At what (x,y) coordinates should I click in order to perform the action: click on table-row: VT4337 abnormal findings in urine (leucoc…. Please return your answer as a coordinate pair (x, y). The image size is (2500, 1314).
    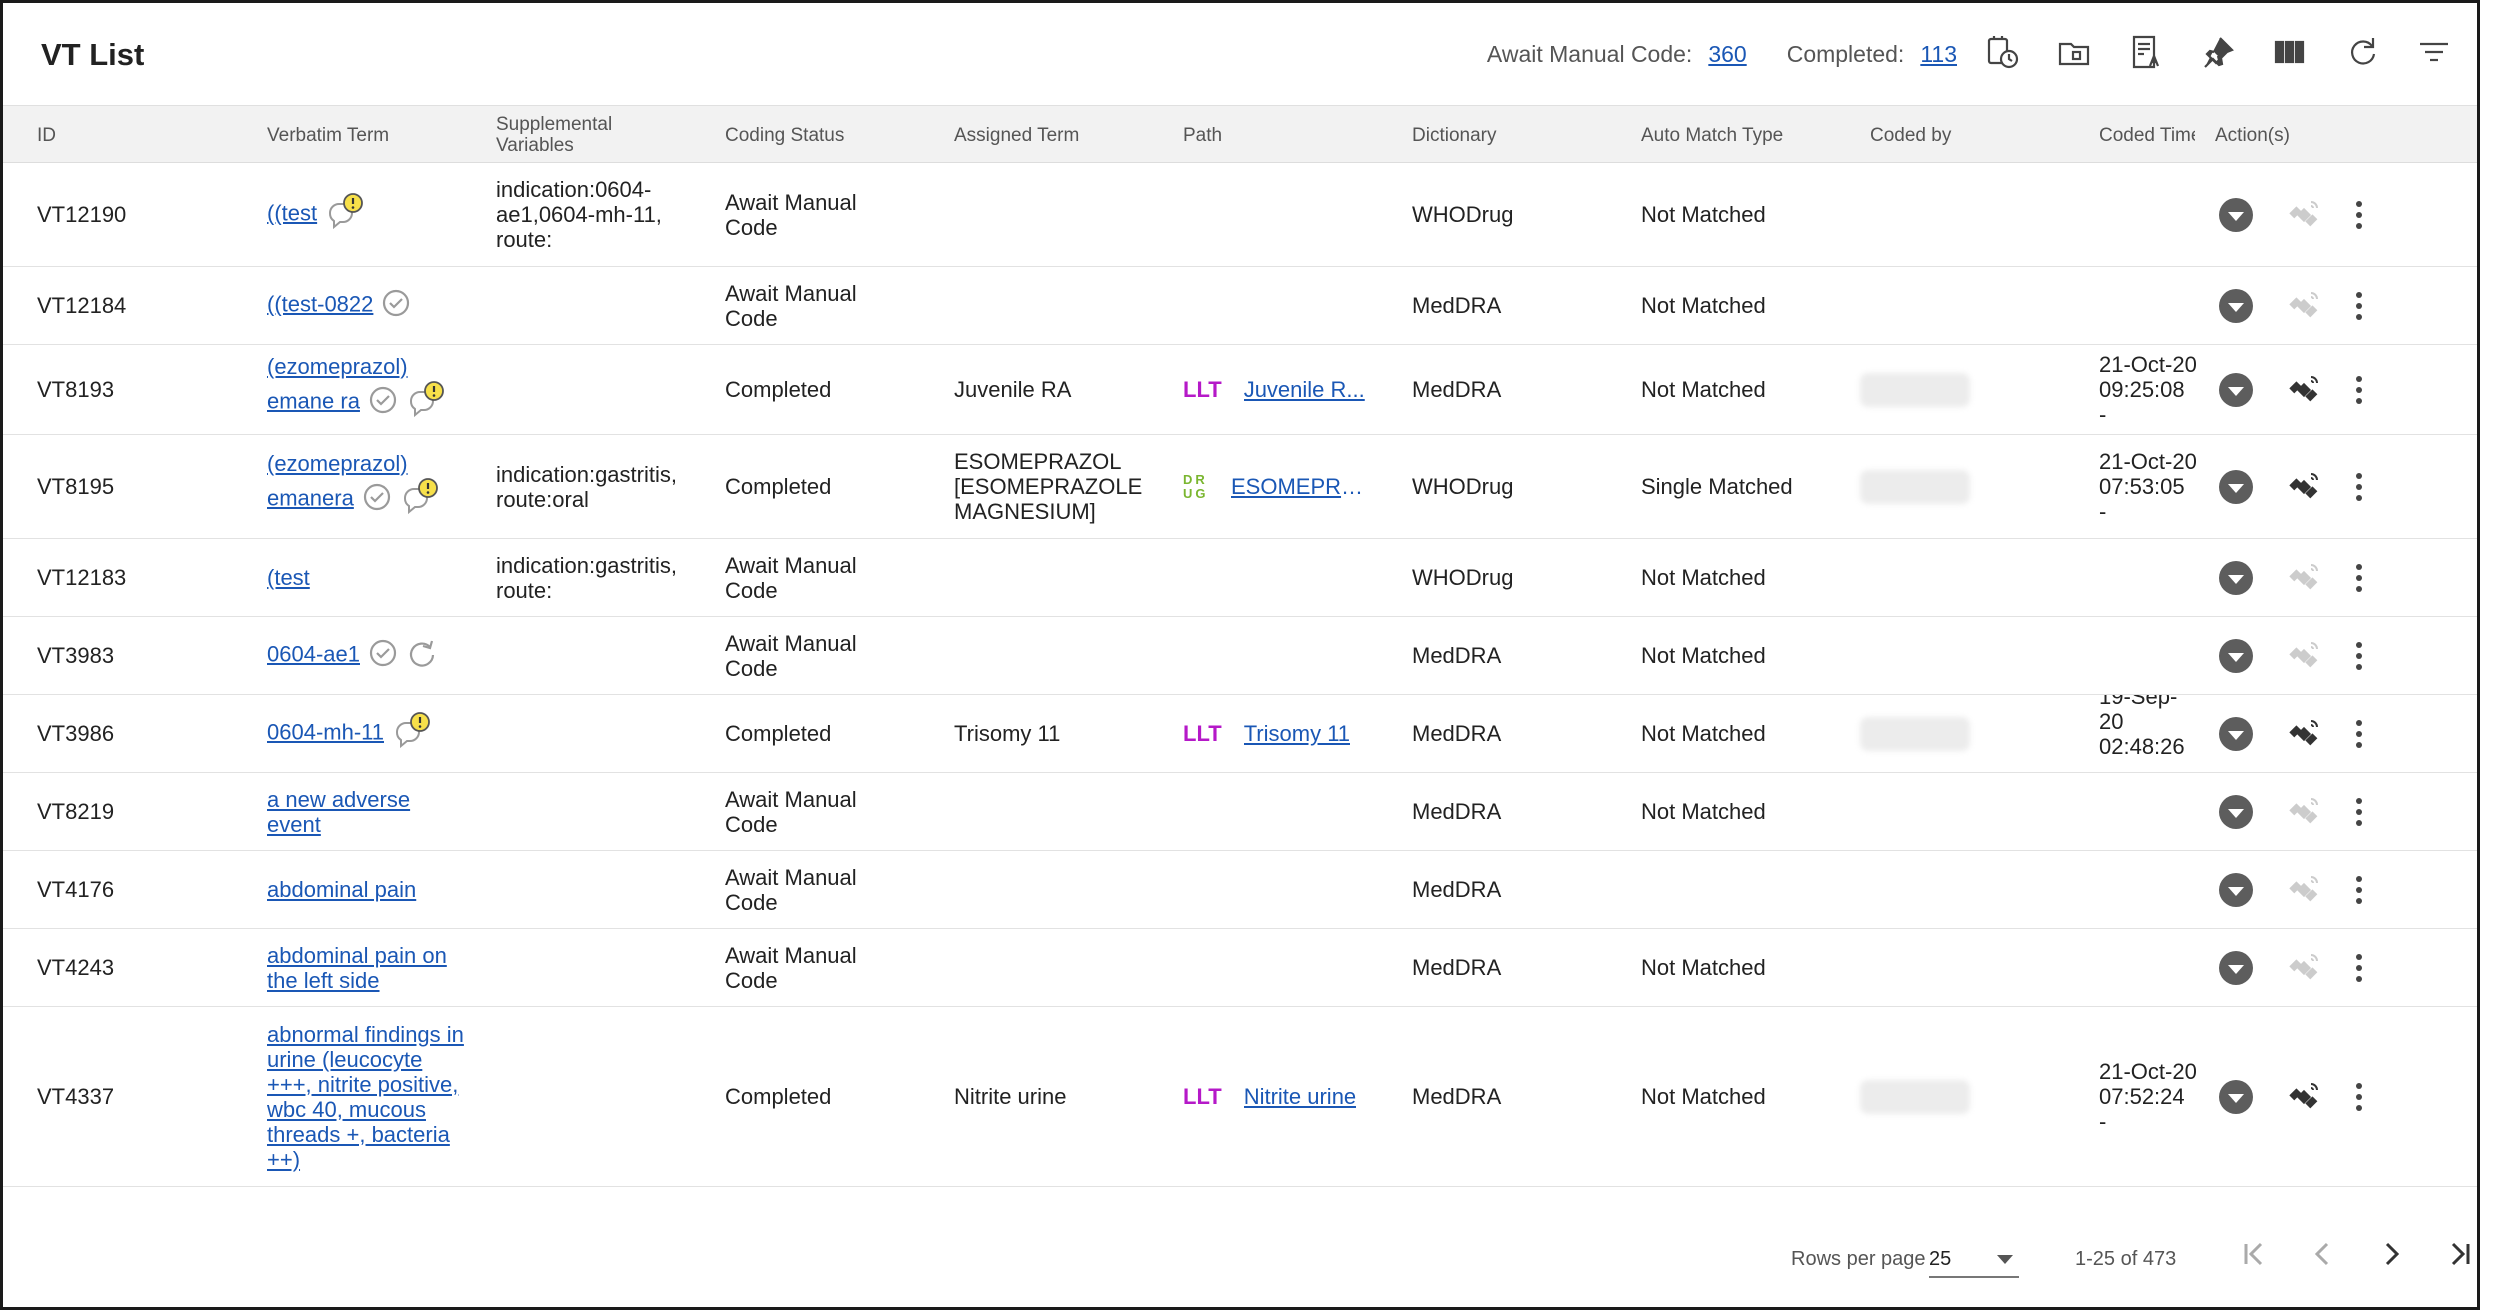
    Looking at the image, I should click on (1240, 1097).